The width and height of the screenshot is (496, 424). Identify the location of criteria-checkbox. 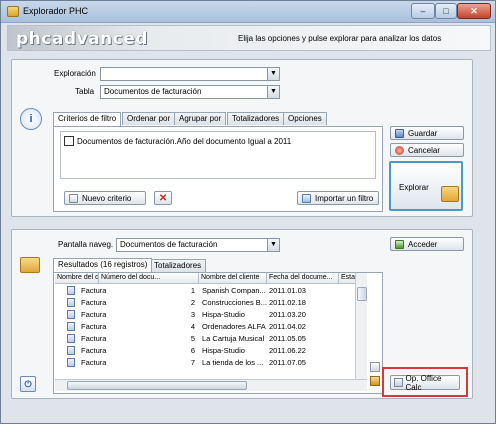
(69, 141).